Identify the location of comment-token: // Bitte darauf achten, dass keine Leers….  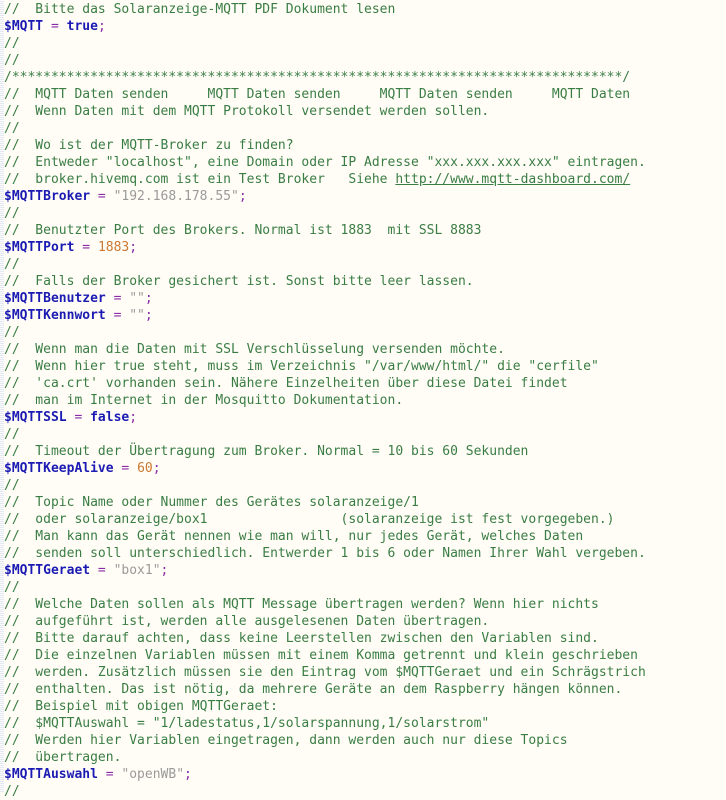
(301, 638).